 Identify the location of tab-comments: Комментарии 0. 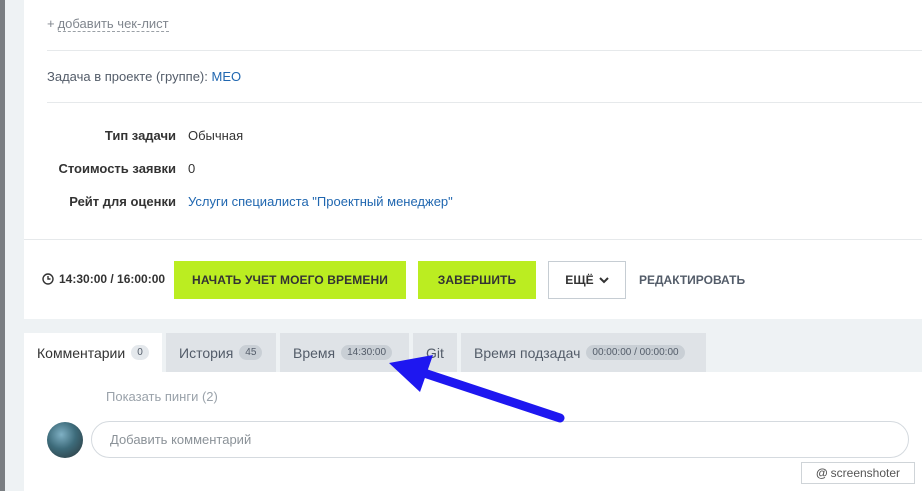
(93, 352).